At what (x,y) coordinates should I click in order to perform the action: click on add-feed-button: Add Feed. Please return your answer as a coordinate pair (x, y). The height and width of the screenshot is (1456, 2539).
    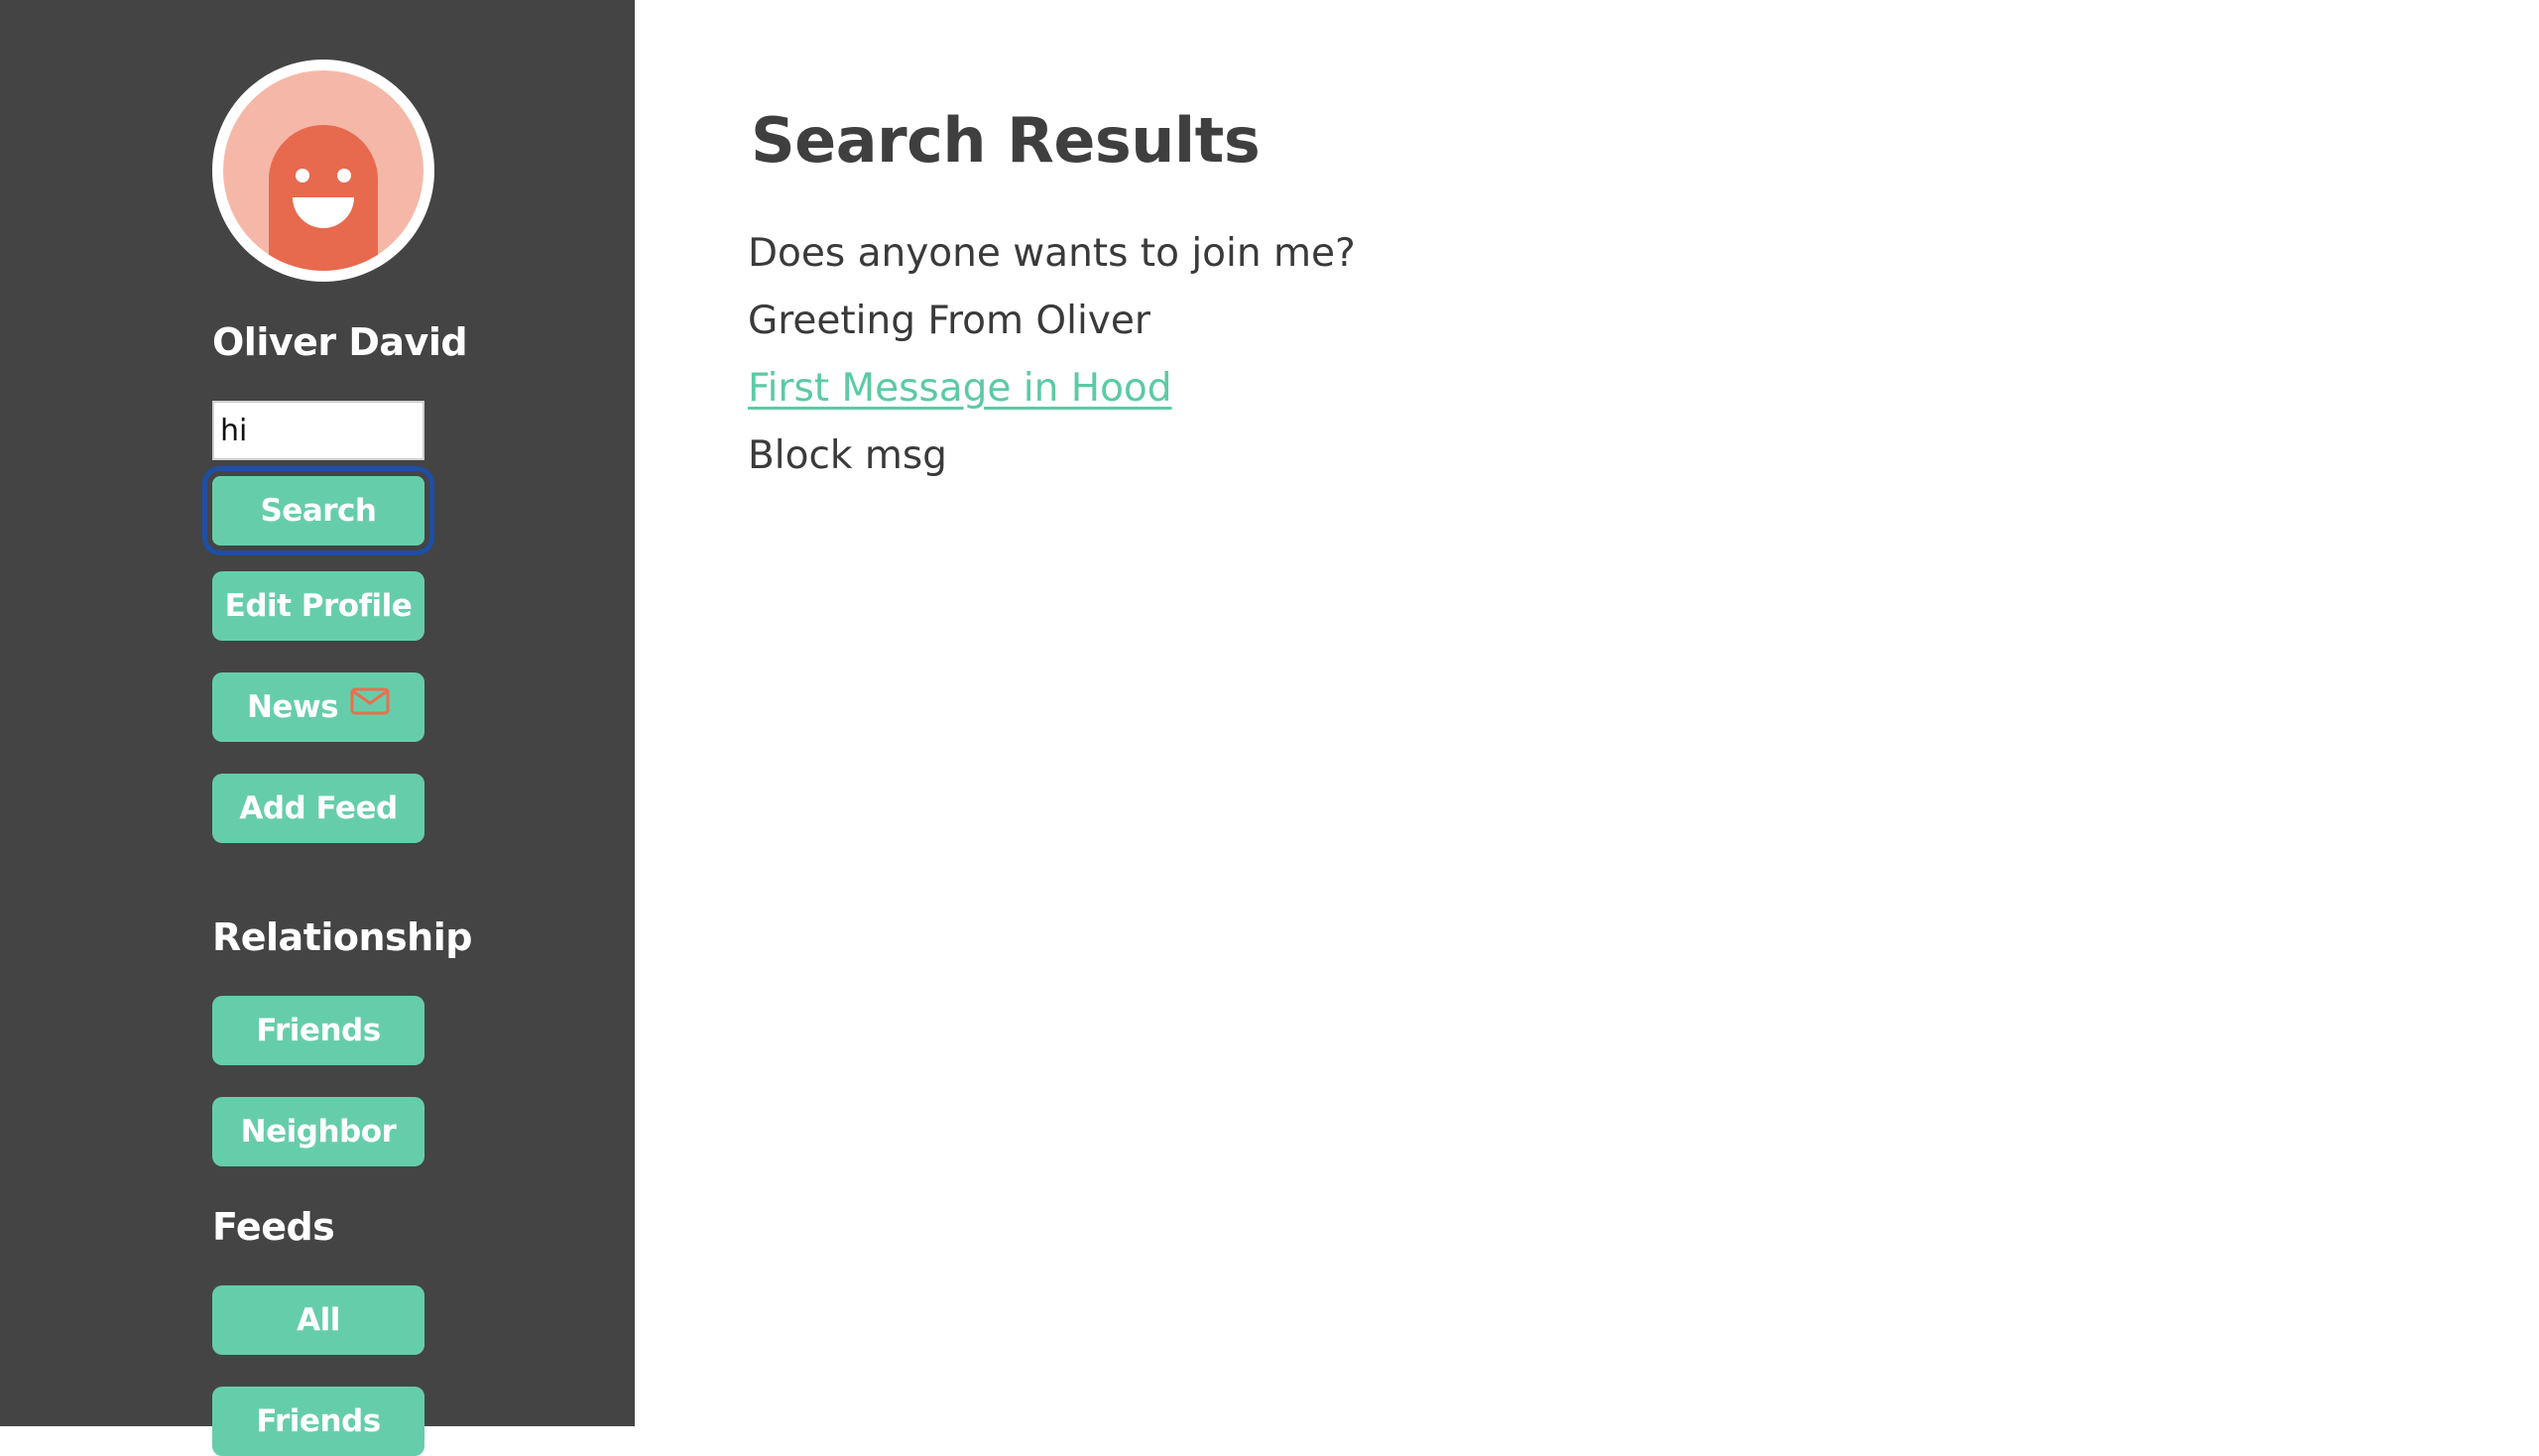
    Looking at the image, I should click on (318, 808).